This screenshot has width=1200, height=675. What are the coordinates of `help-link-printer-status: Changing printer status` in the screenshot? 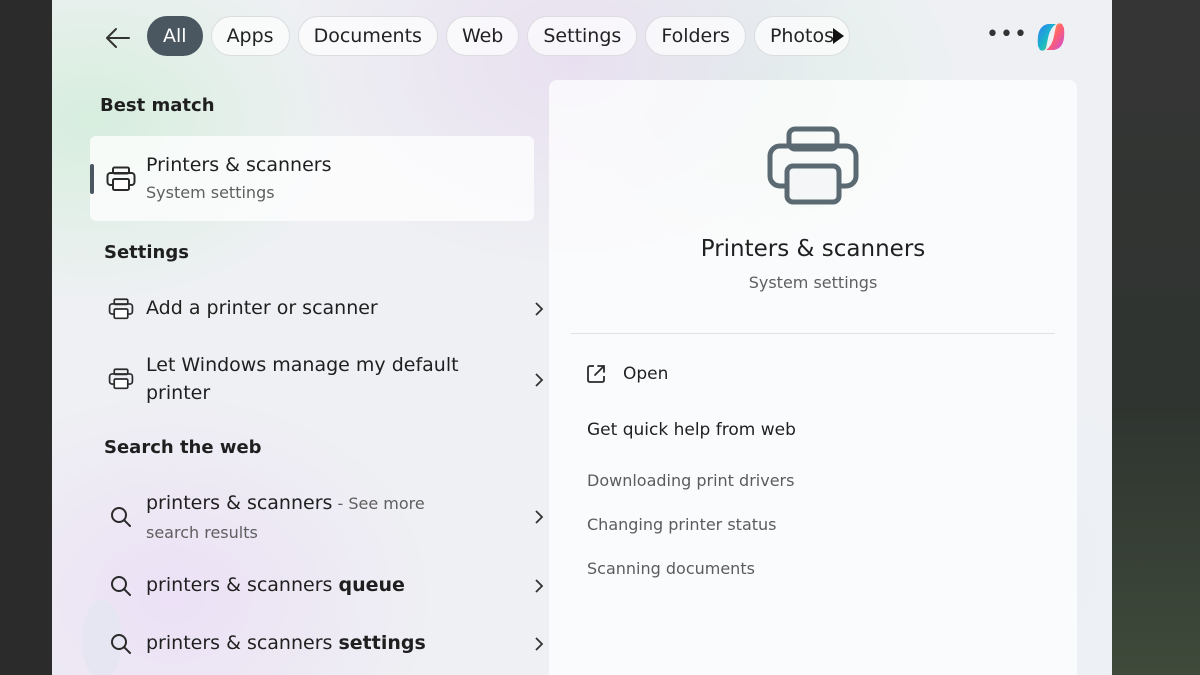 It's located at (682, 524).